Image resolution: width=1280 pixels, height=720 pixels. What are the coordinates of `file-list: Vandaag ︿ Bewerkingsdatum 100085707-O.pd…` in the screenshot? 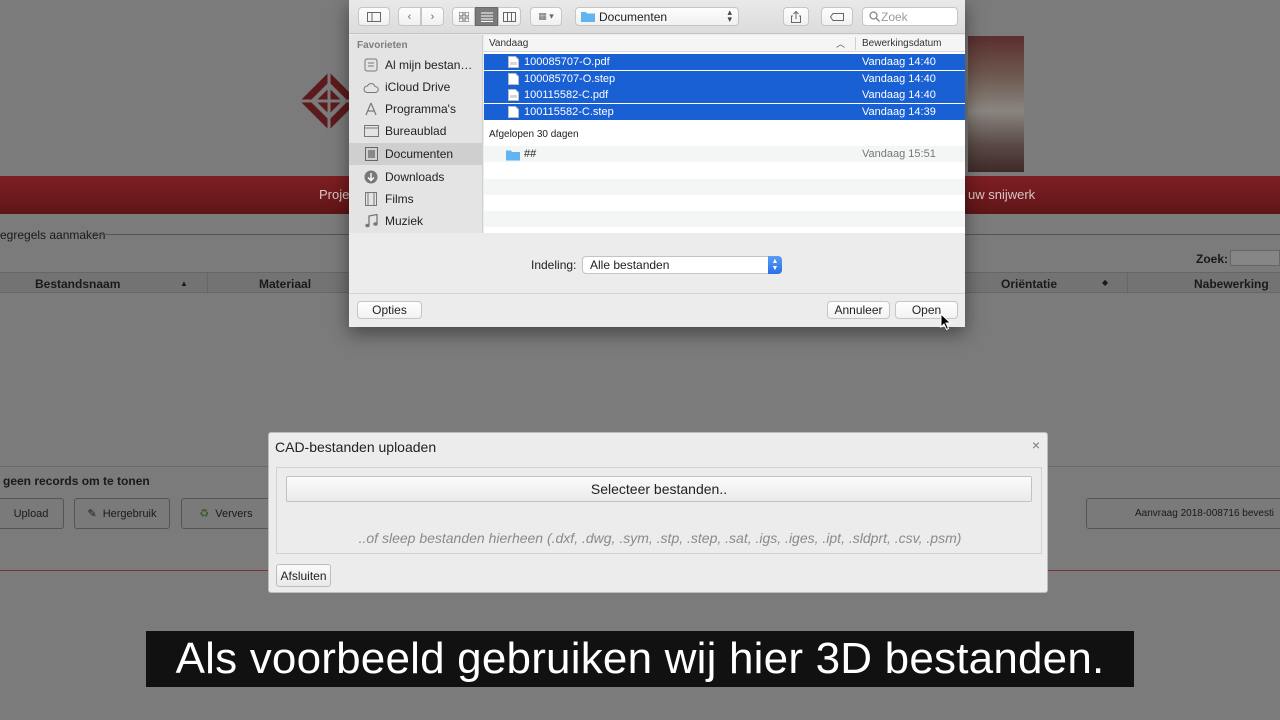 It's located at (724, 134).